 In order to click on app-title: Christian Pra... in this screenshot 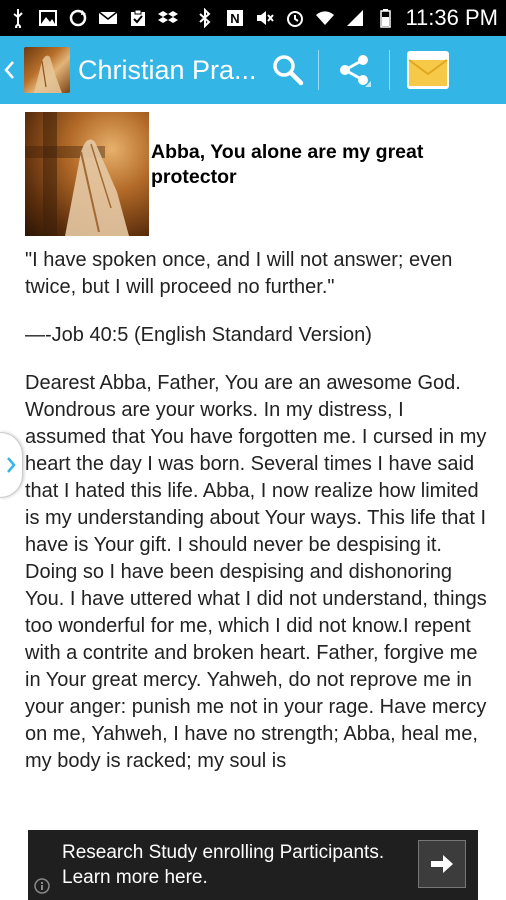, I will do `click(168, 70)`.